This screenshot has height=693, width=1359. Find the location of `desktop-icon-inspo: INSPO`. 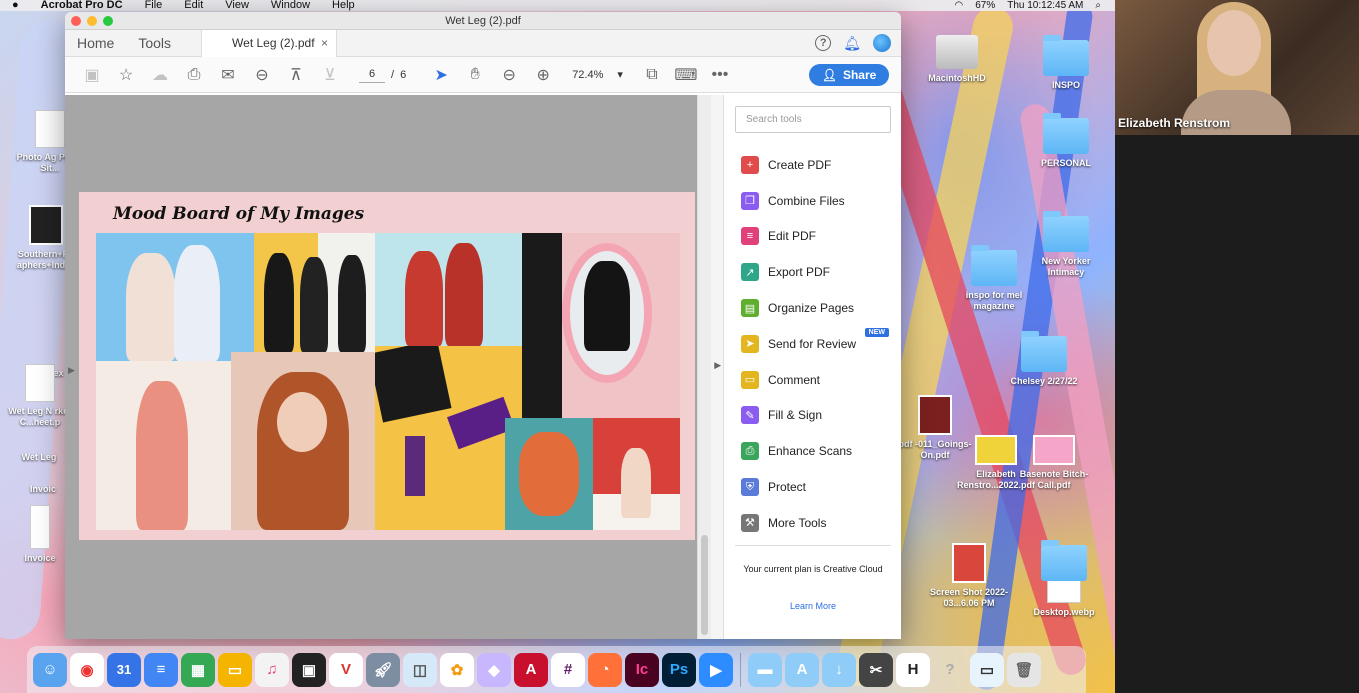

desktop-icon-inspo: INSPO is located at coordinates (1066, 63).